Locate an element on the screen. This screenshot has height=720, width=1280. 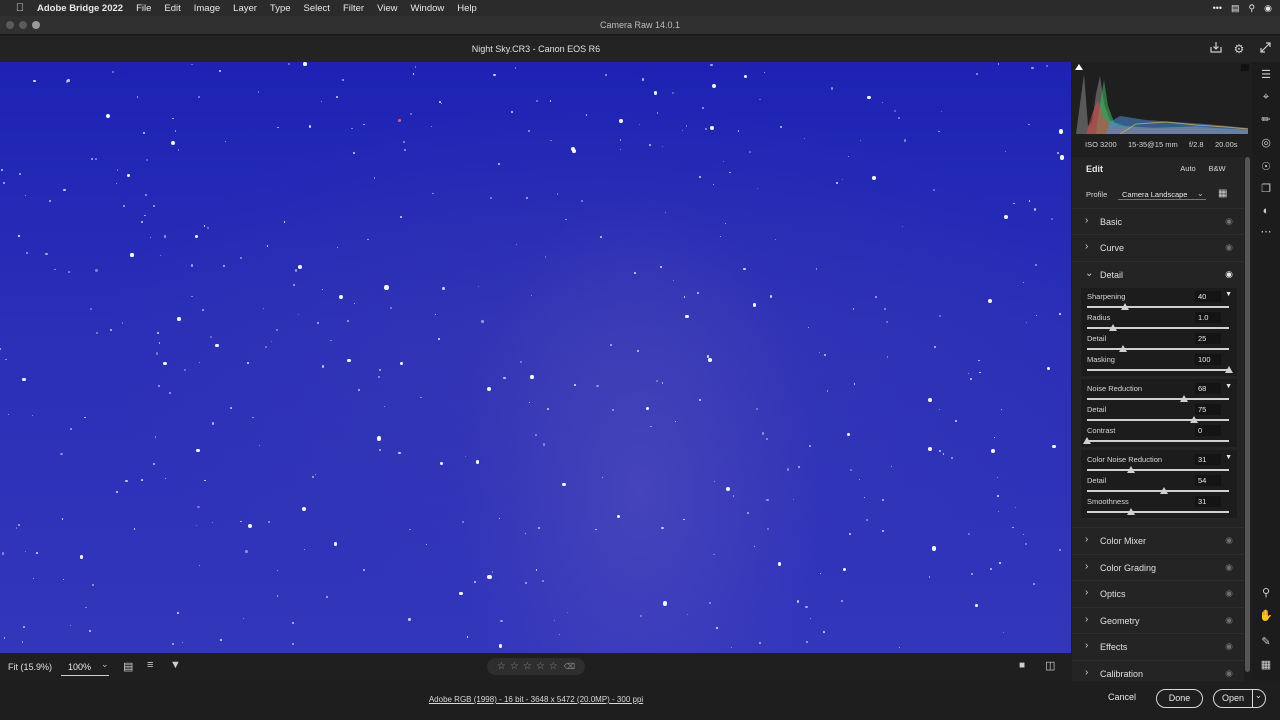
auto-button: Auto is located at coordinates (1188, 168).